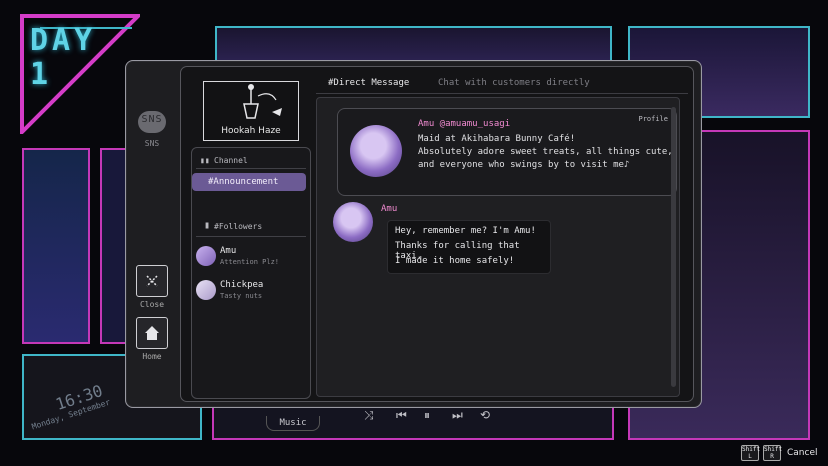 The height and width of the screenshot is (466, 828). What do you see at coordinates (389, 209) in the screenshot?
I see `message-sender: Amu` at bounding box center [389, 209].